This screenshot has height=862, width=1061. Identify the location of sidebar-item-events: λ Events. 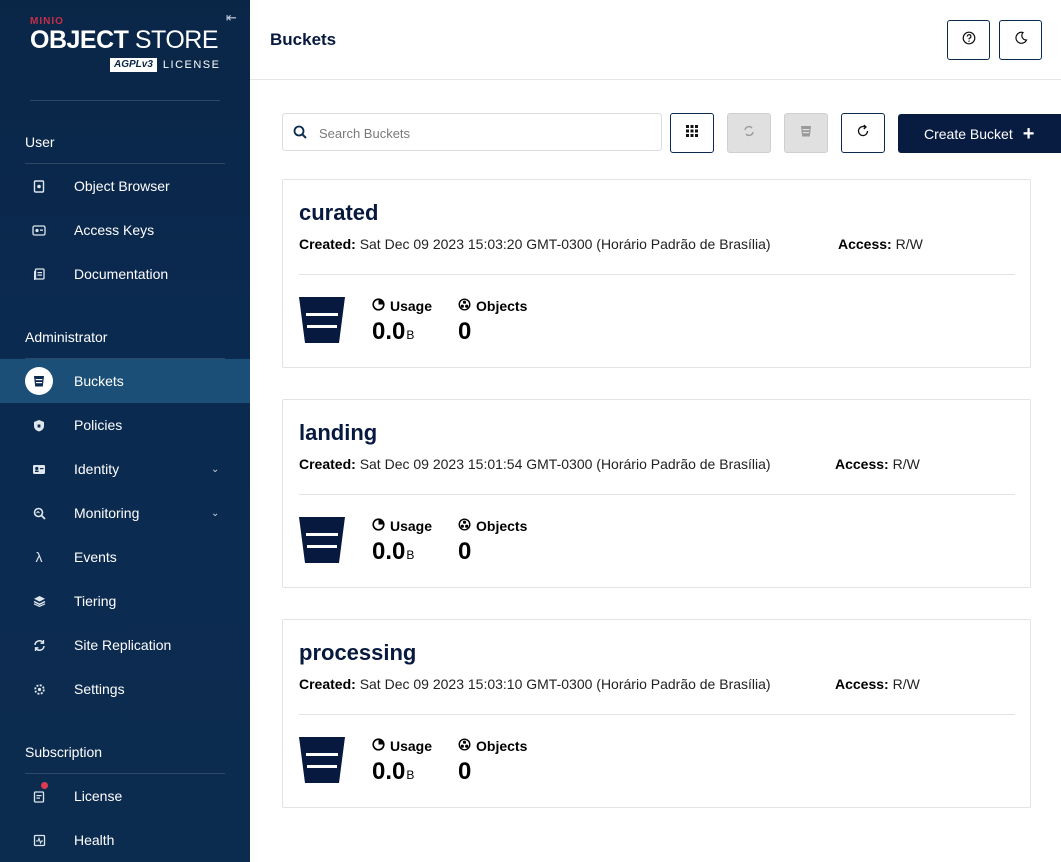
(125, 557).